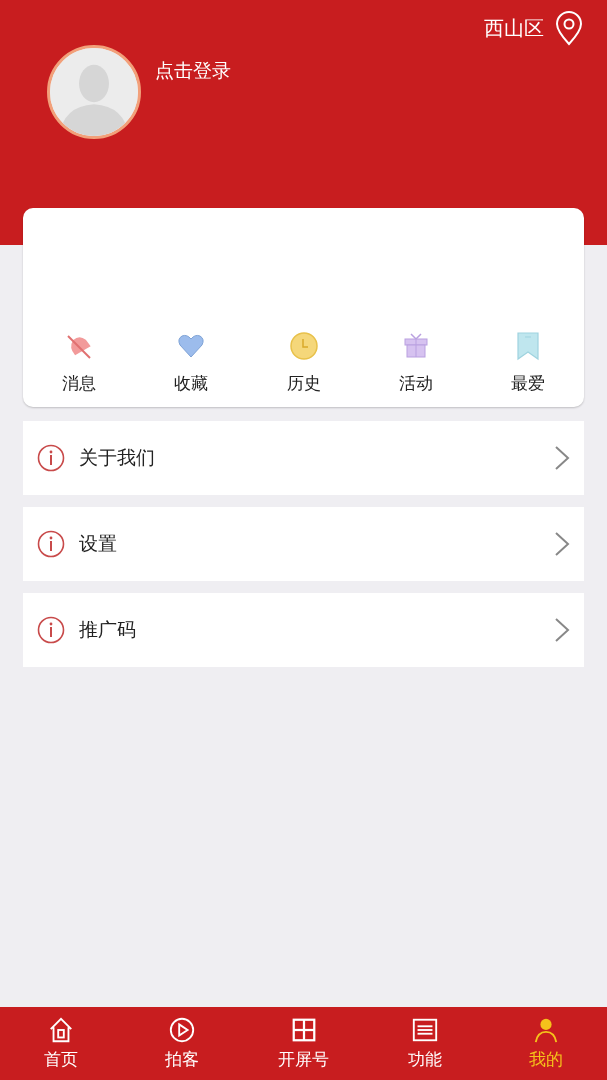 The height and width of the screenshot is (1080, 607). I want to click on tab-item: 我的, so click(546, 1043).